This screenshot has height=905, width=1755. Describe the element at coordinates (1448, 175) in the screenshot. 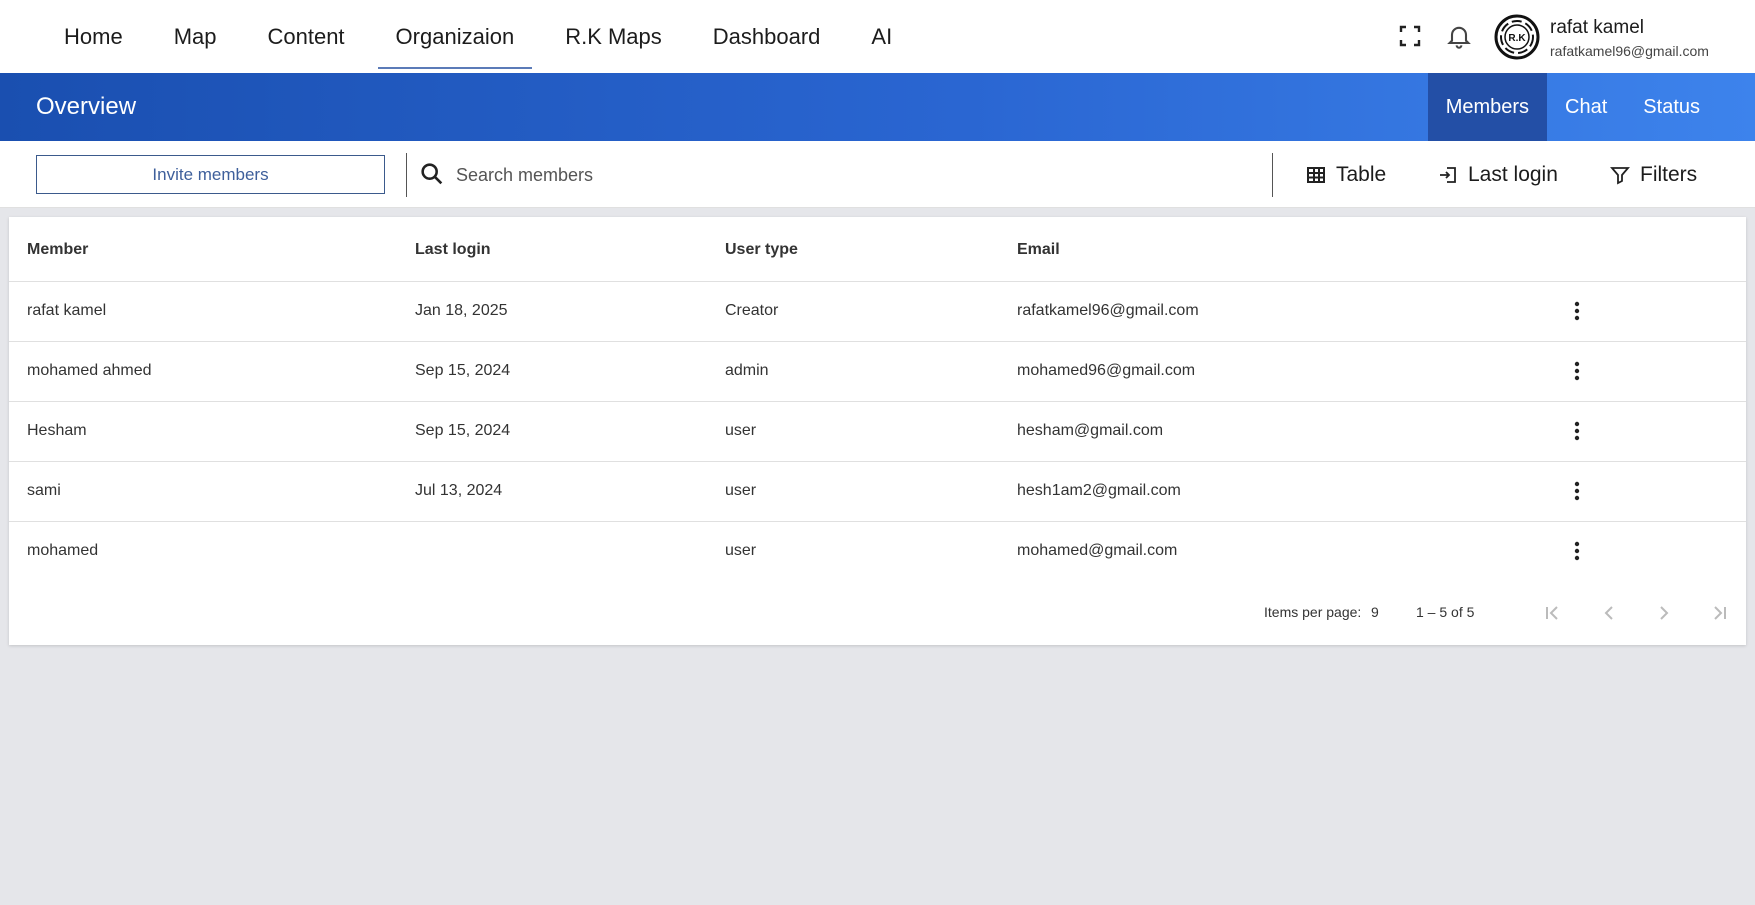

I see `login-icon` at that location.